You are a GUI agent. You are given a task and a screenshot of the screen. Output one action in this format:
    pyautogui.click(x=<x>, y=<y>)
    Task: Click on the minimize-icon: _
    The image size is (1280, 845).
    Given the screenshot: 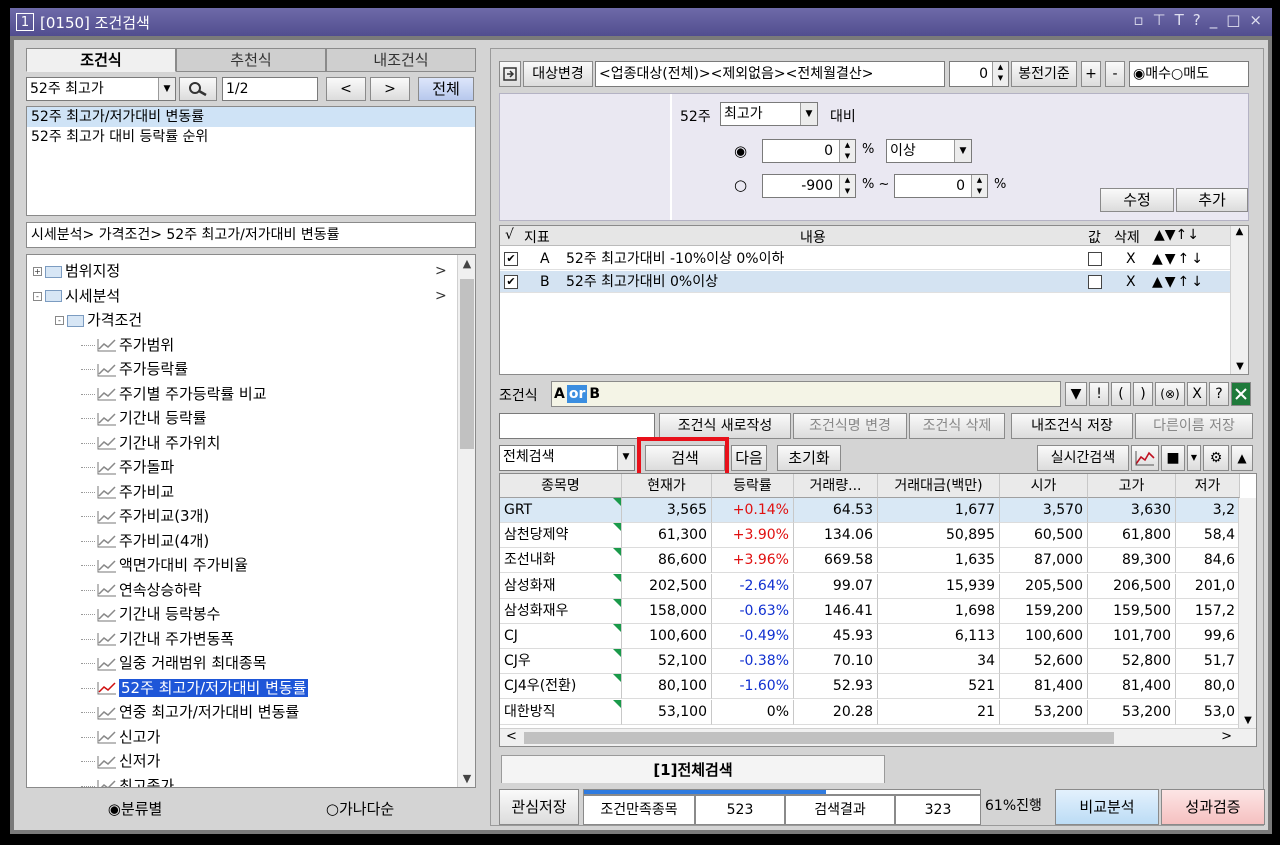 What is the action you would take?
    pyautogui.click(x=1214, y=20)
    